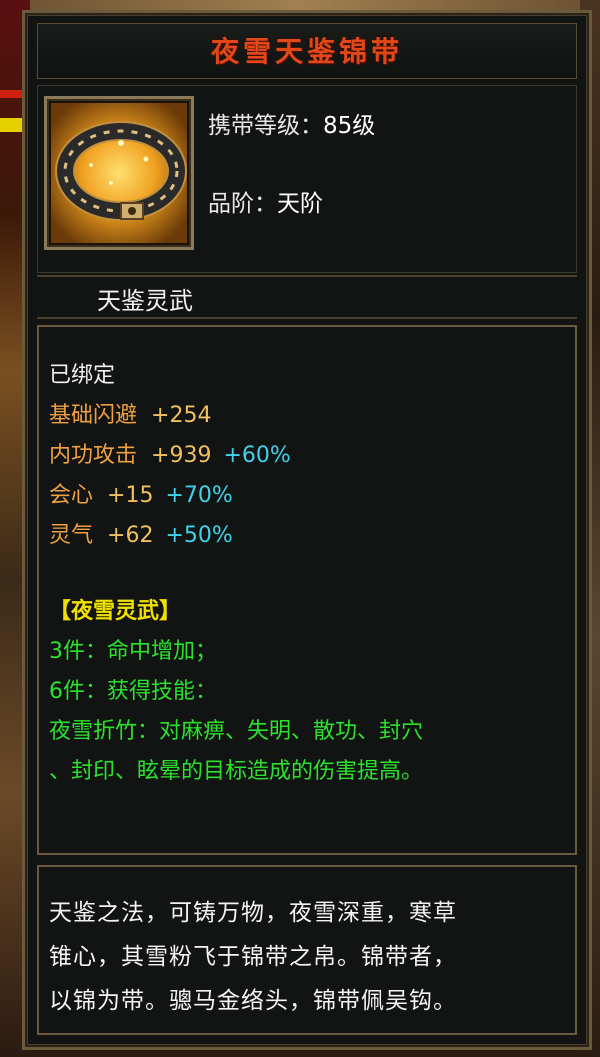 The height and width of the screenshot is (1057, 600). I want to click on set-bonus-3: 3件：命中增加；, so click(133, 651).